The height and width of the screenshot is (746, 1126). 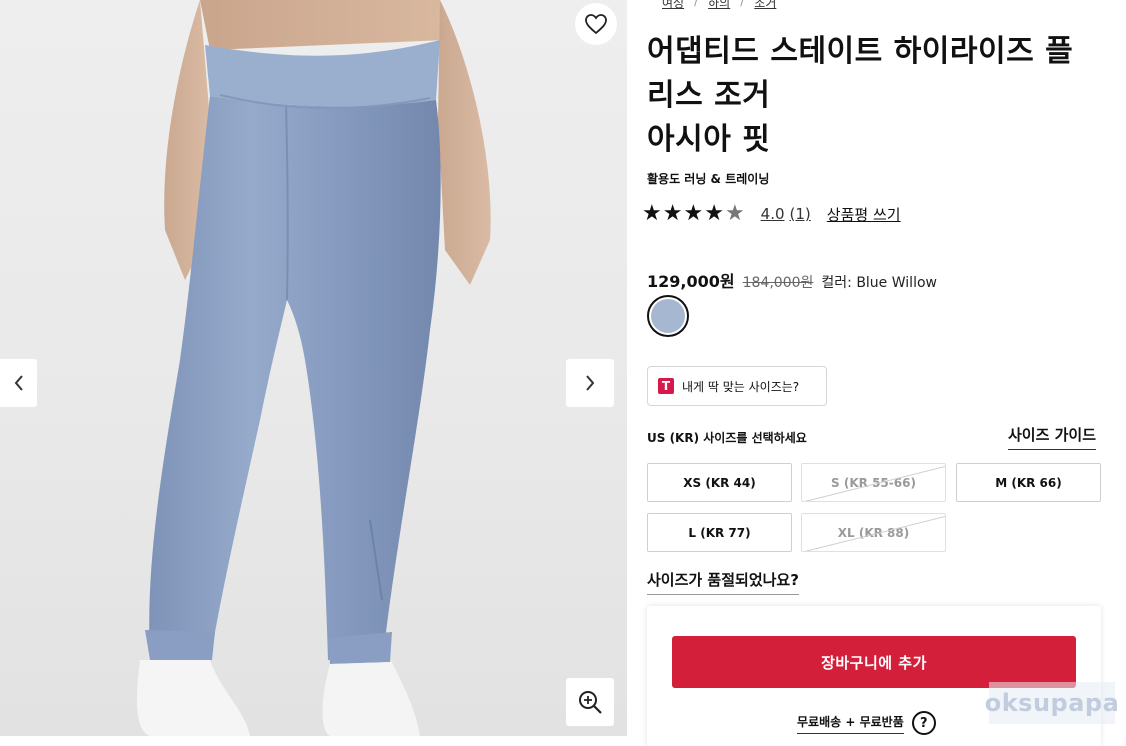 I want to click on size-option-m: M (KR 66), so click(x=1028, y=482).